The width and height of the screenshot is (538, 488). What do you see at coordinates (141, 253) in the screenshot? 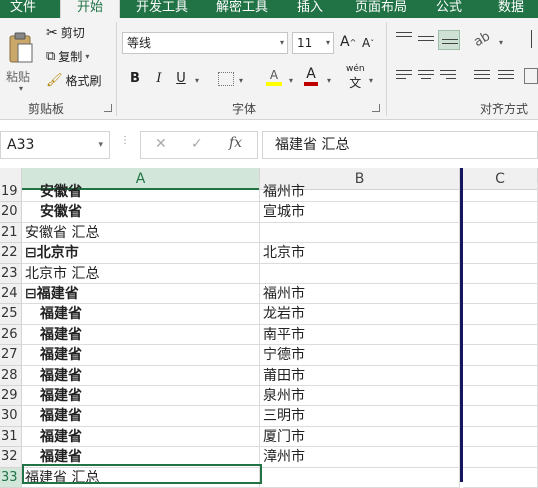
I see `cell-column-a: ⊟北京市` at bounding box center [141, 253].